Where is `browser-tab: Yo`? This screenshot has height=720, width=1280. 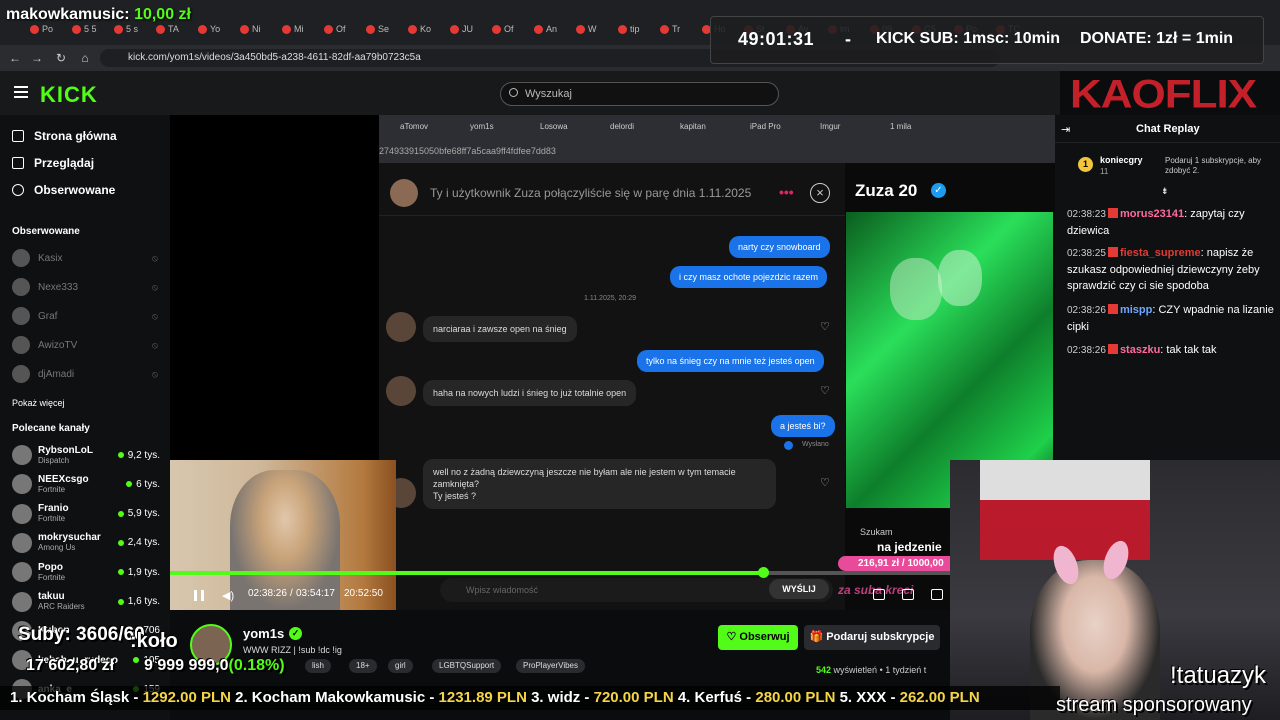
browser-tab: Yo is located at coordinates (209, 29).